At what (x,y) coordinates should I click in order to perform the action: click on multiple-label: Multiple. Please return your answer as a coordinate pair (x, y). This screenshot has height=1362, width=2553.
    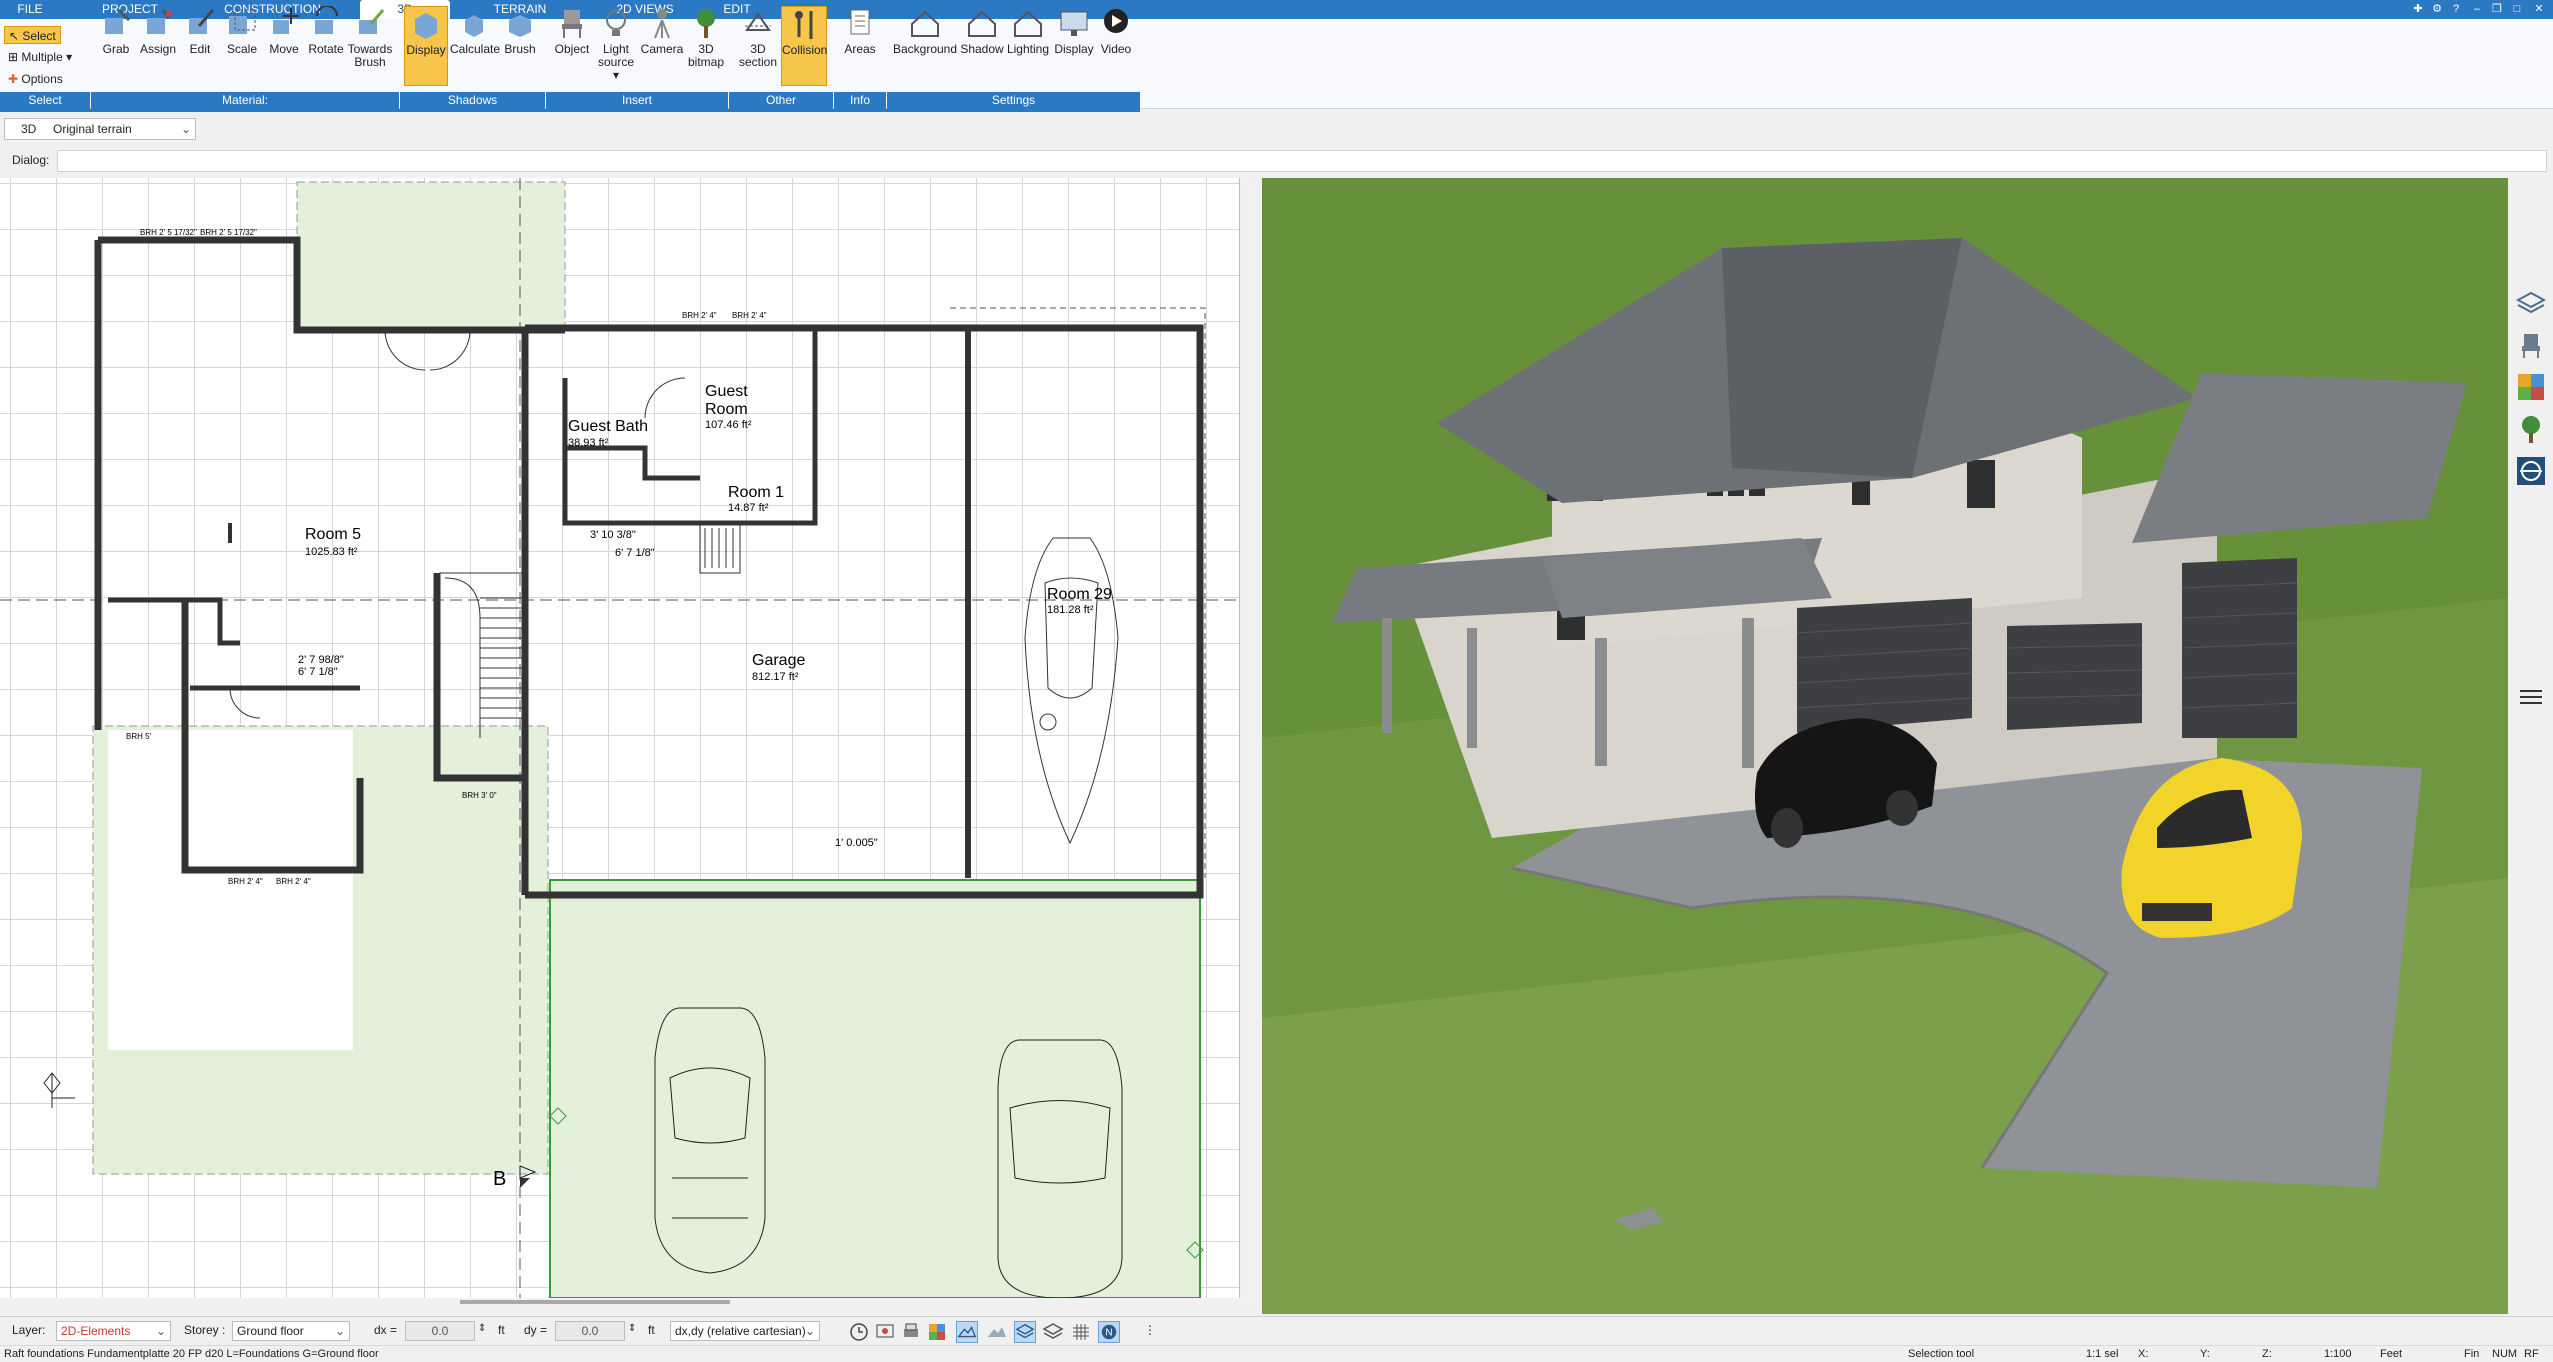
    Looking at the image, I should click on (42, 57).